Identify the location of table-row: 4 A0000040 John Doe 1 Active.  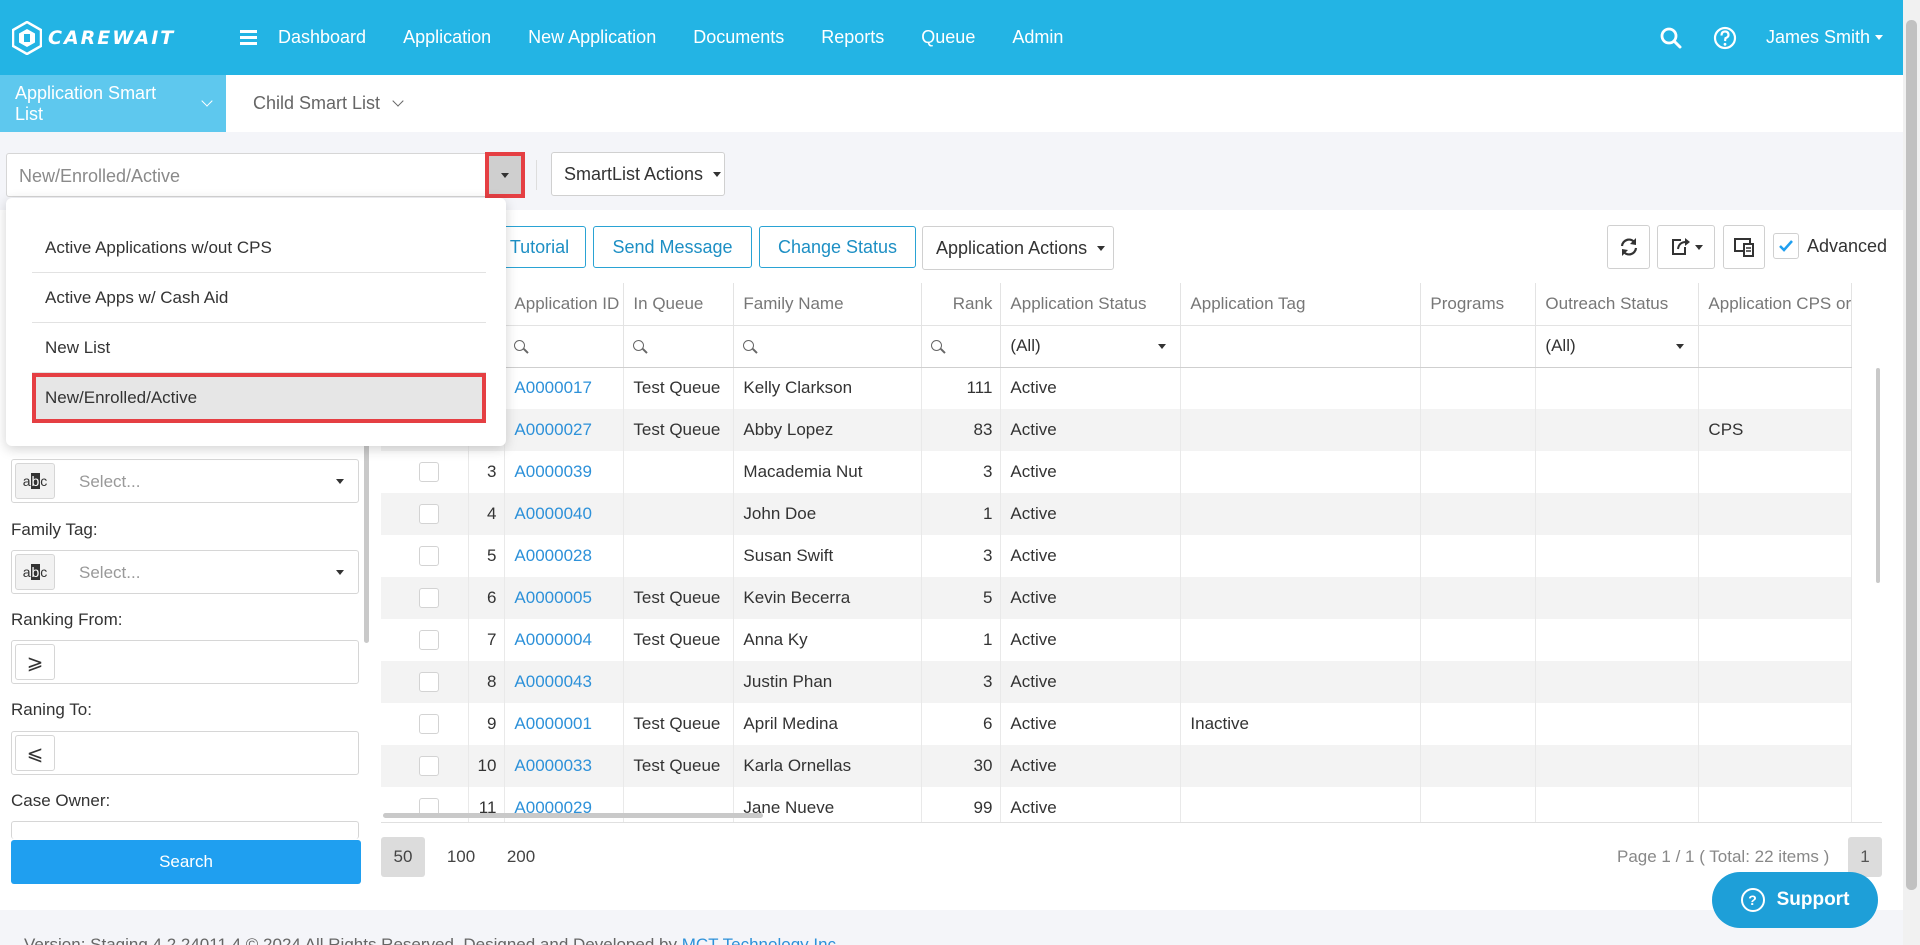
(1117, 514).